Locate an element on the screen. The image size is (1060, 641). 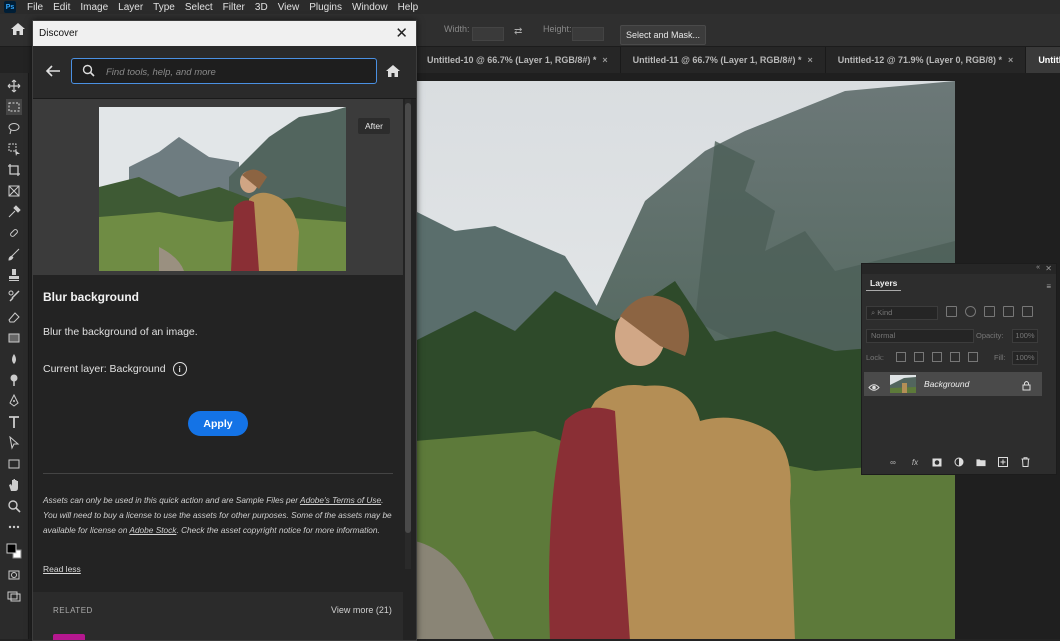
width-field is located at coordinates (488, 34).